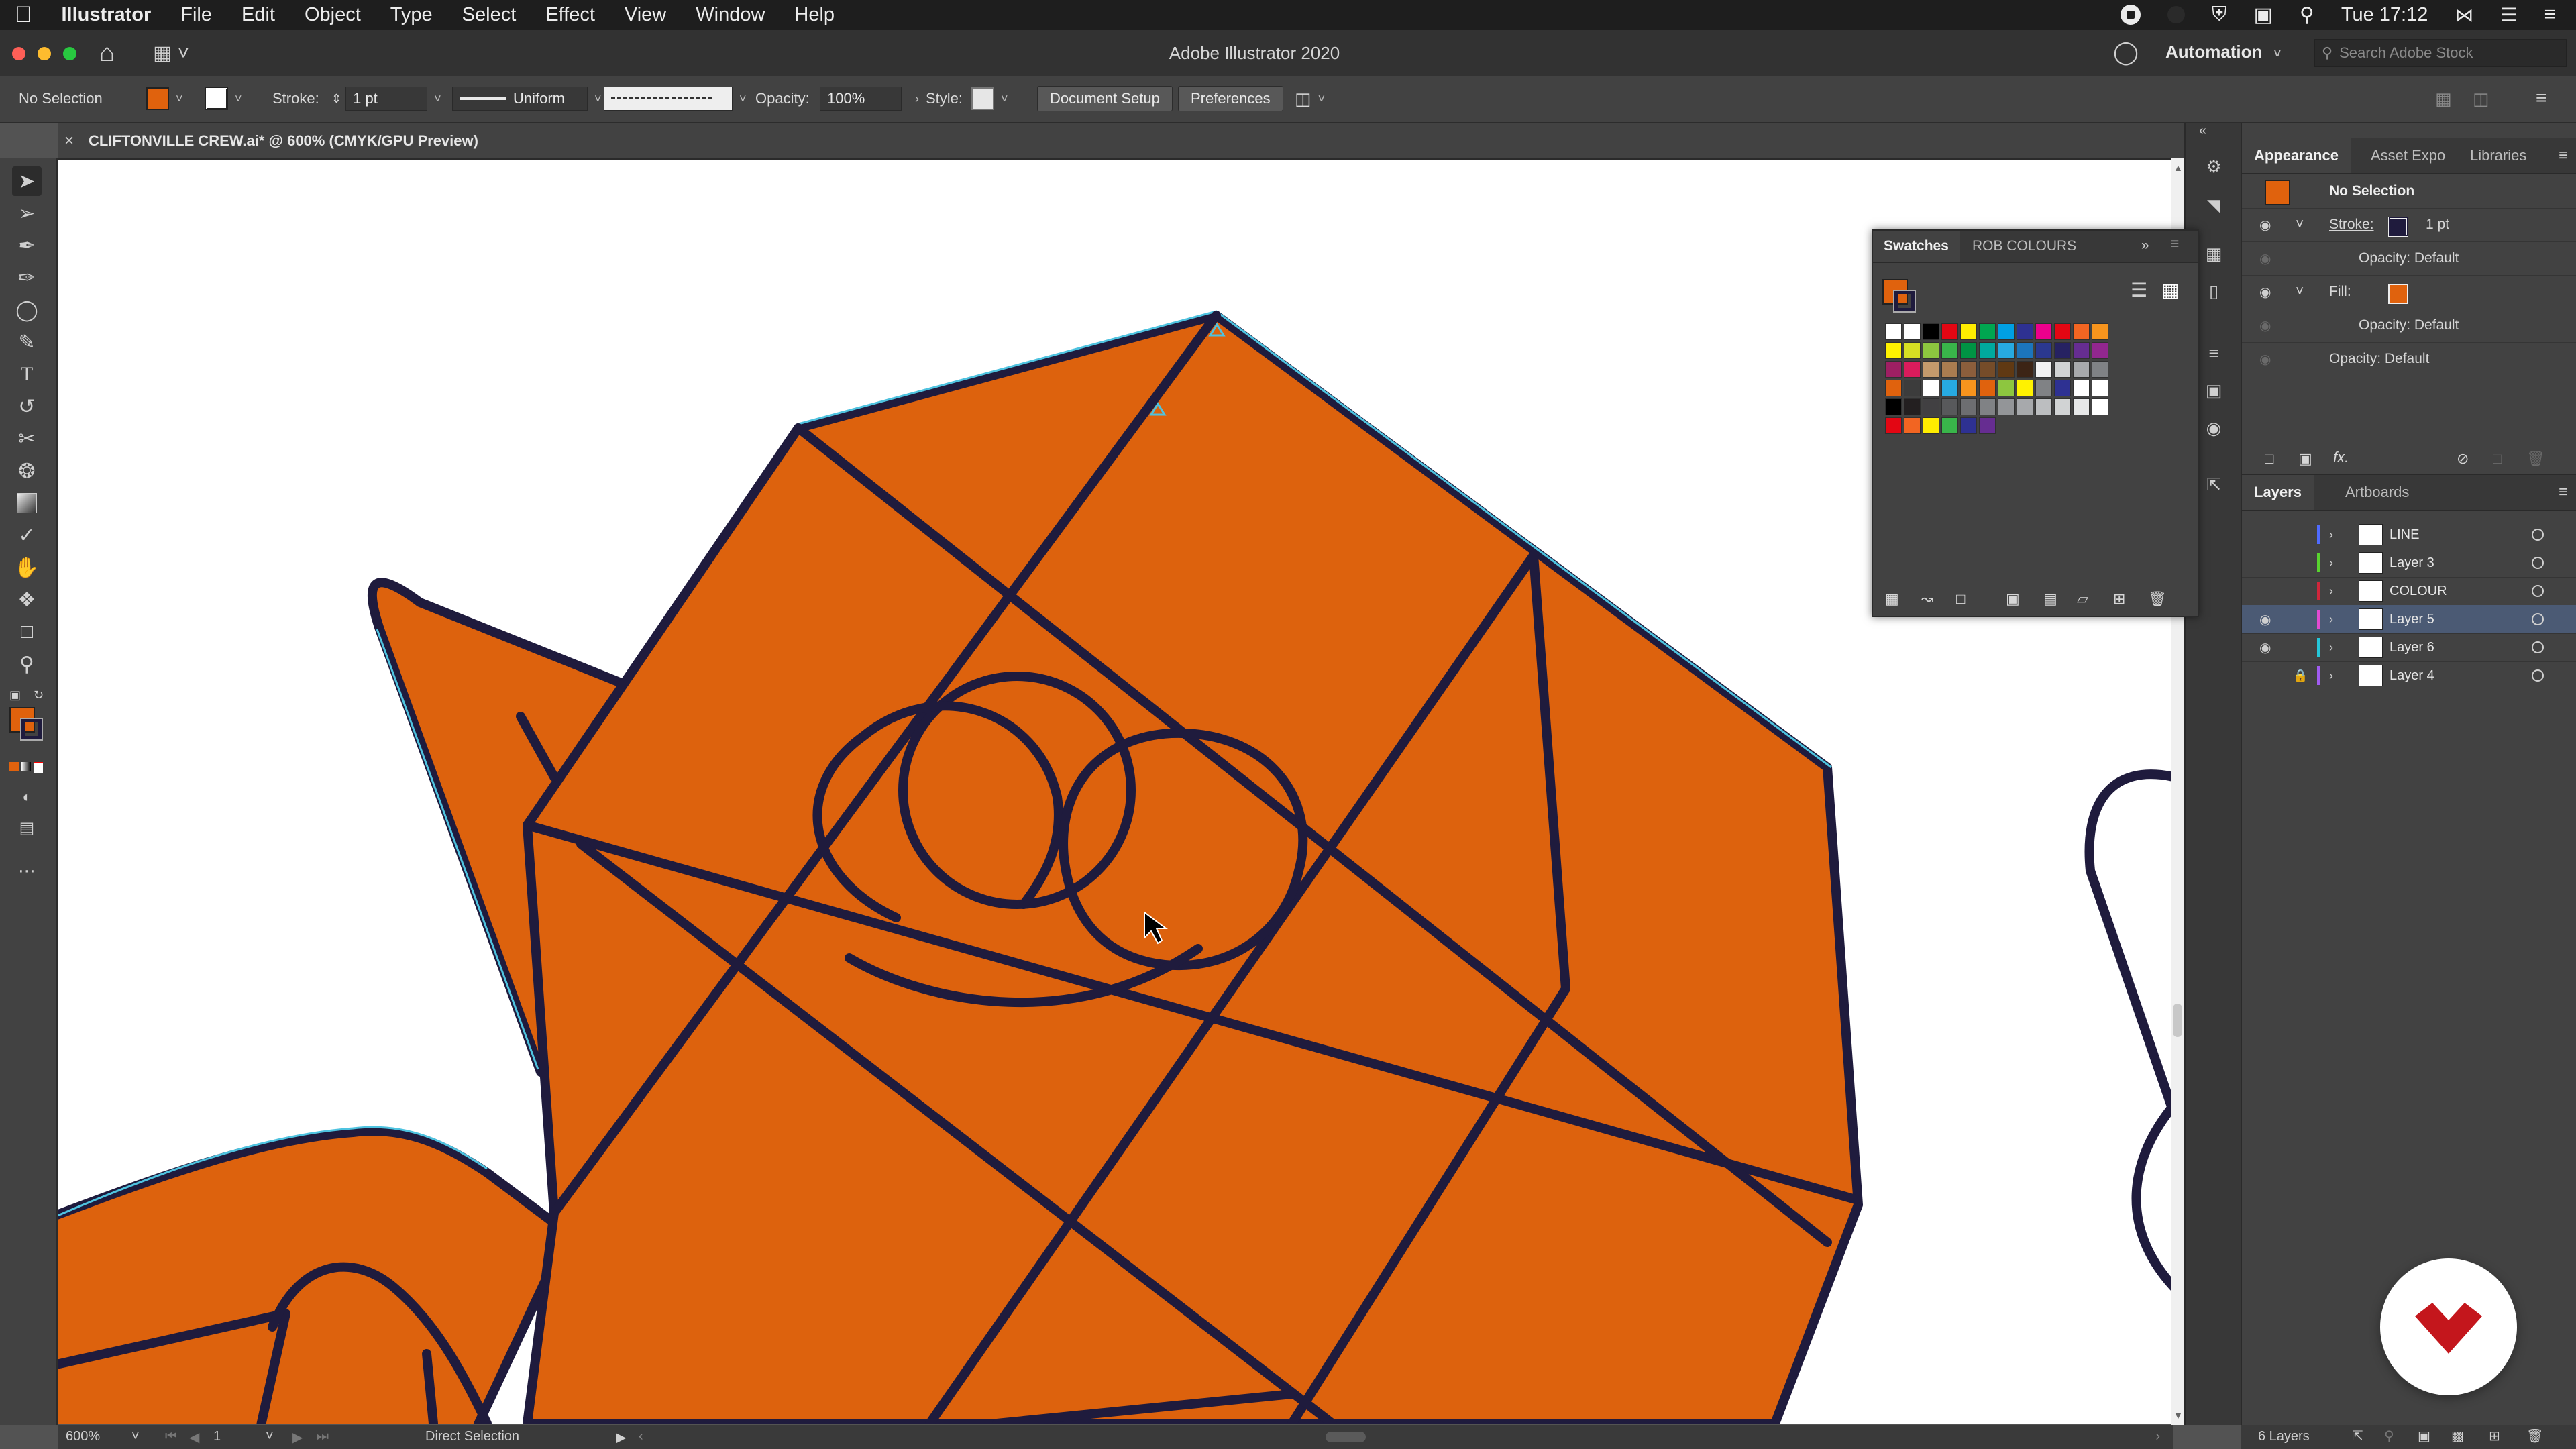 Image resolution: width=2576 pixels, height=1449 pixels. What do you see at coordinates (2412, 676) in the screenshot?
I see `layer-name: Layer 4` at bounding box center [2412, 676].